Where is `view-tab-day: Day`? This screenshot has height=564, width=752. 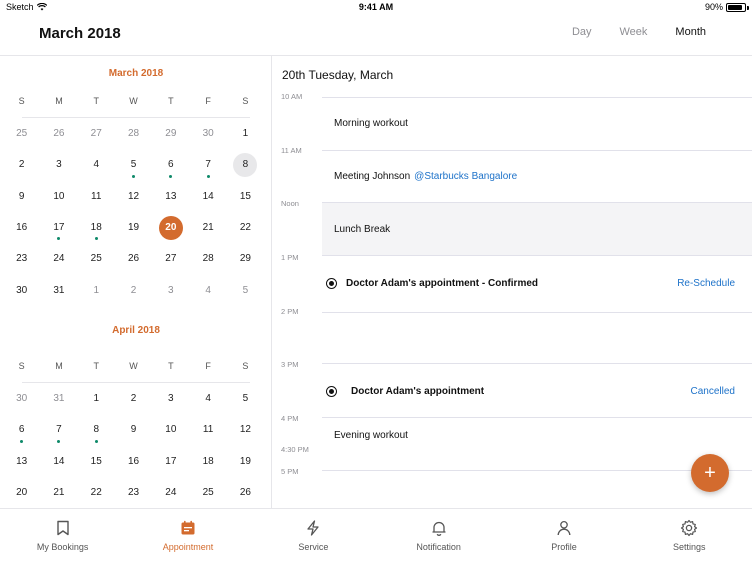
view-tab-day: Day is located at coordinates (582, 32).